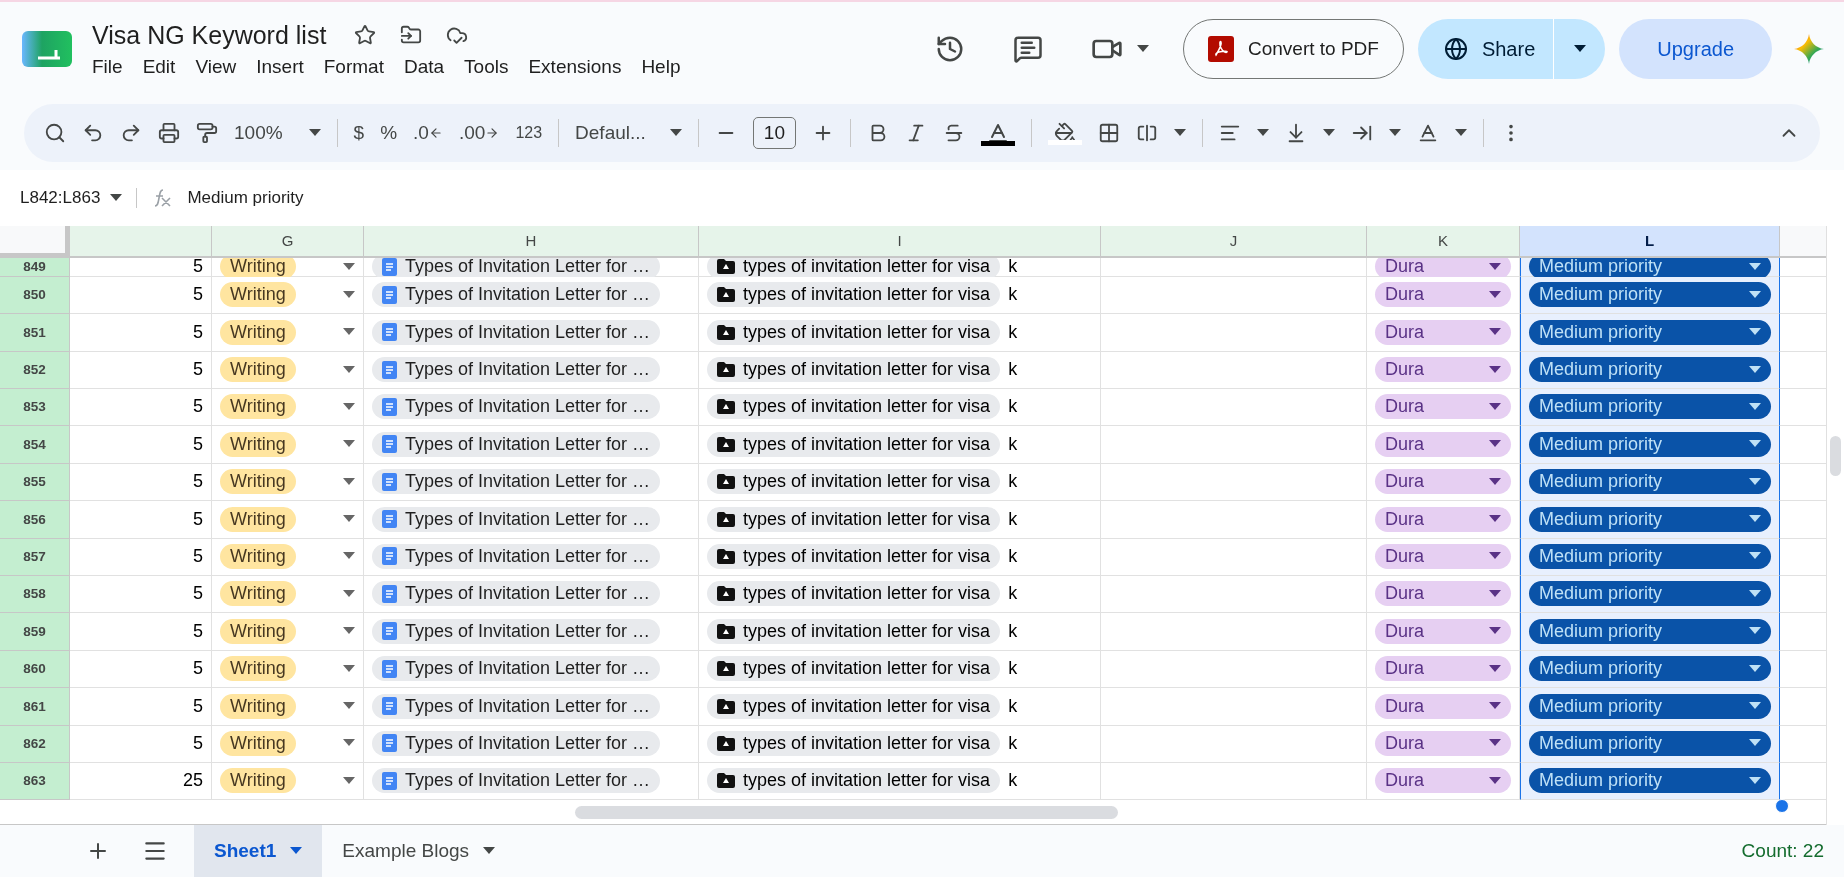 This screenshot has height=877, width=1844. What do you see at coordinates (1485, 49) in the screenshot?
I see `share-button: Share` at bounding box center [1485, 49].